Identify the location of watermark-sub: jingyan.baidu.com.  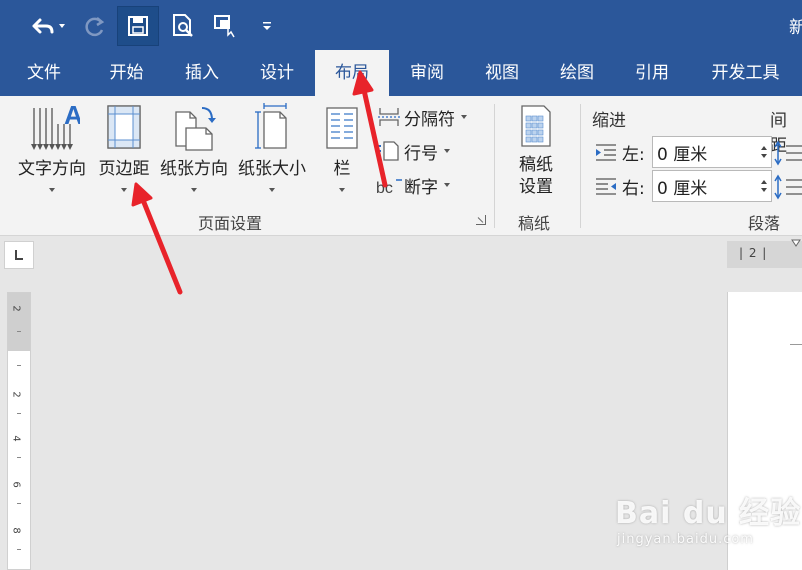
(685, 539).